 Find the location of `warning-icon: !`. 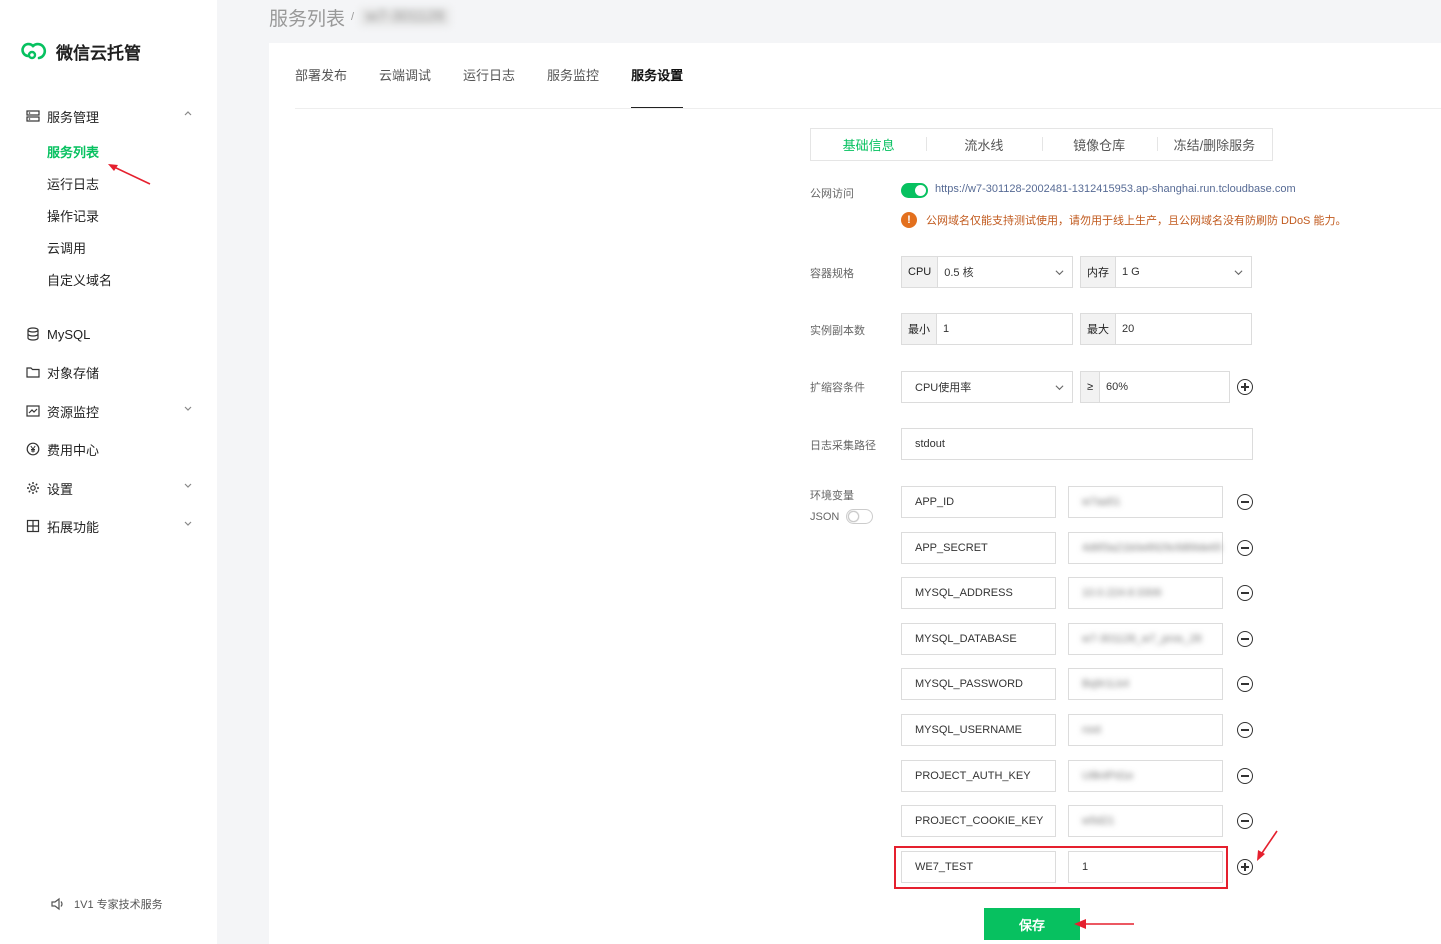

warning-icon: ! is located at coordinates (909, 220).